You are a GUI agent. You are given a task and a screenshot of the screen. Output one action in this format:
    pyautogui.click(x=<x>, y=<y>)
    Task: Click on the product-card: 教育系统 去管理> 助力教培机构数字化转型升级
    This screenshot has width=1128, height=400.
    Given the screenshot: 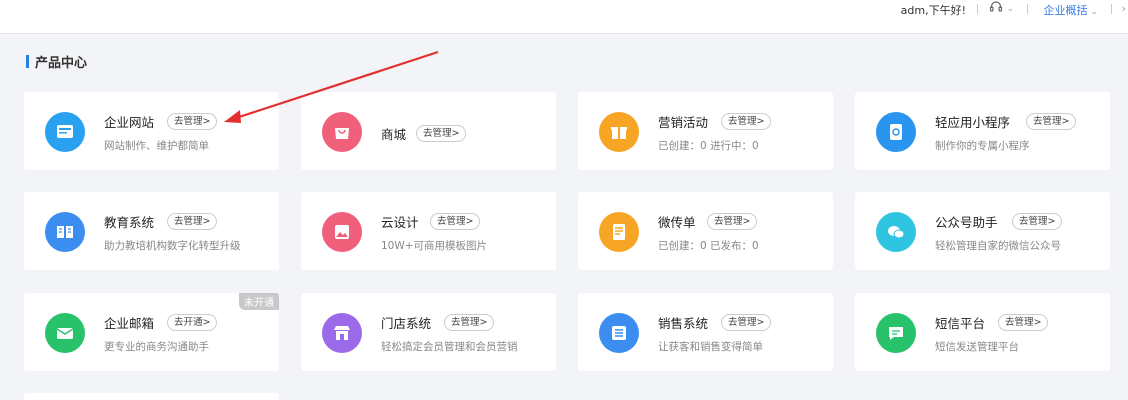 What is the action you would take?
    pyautogui.click(x=151, y=231)
    